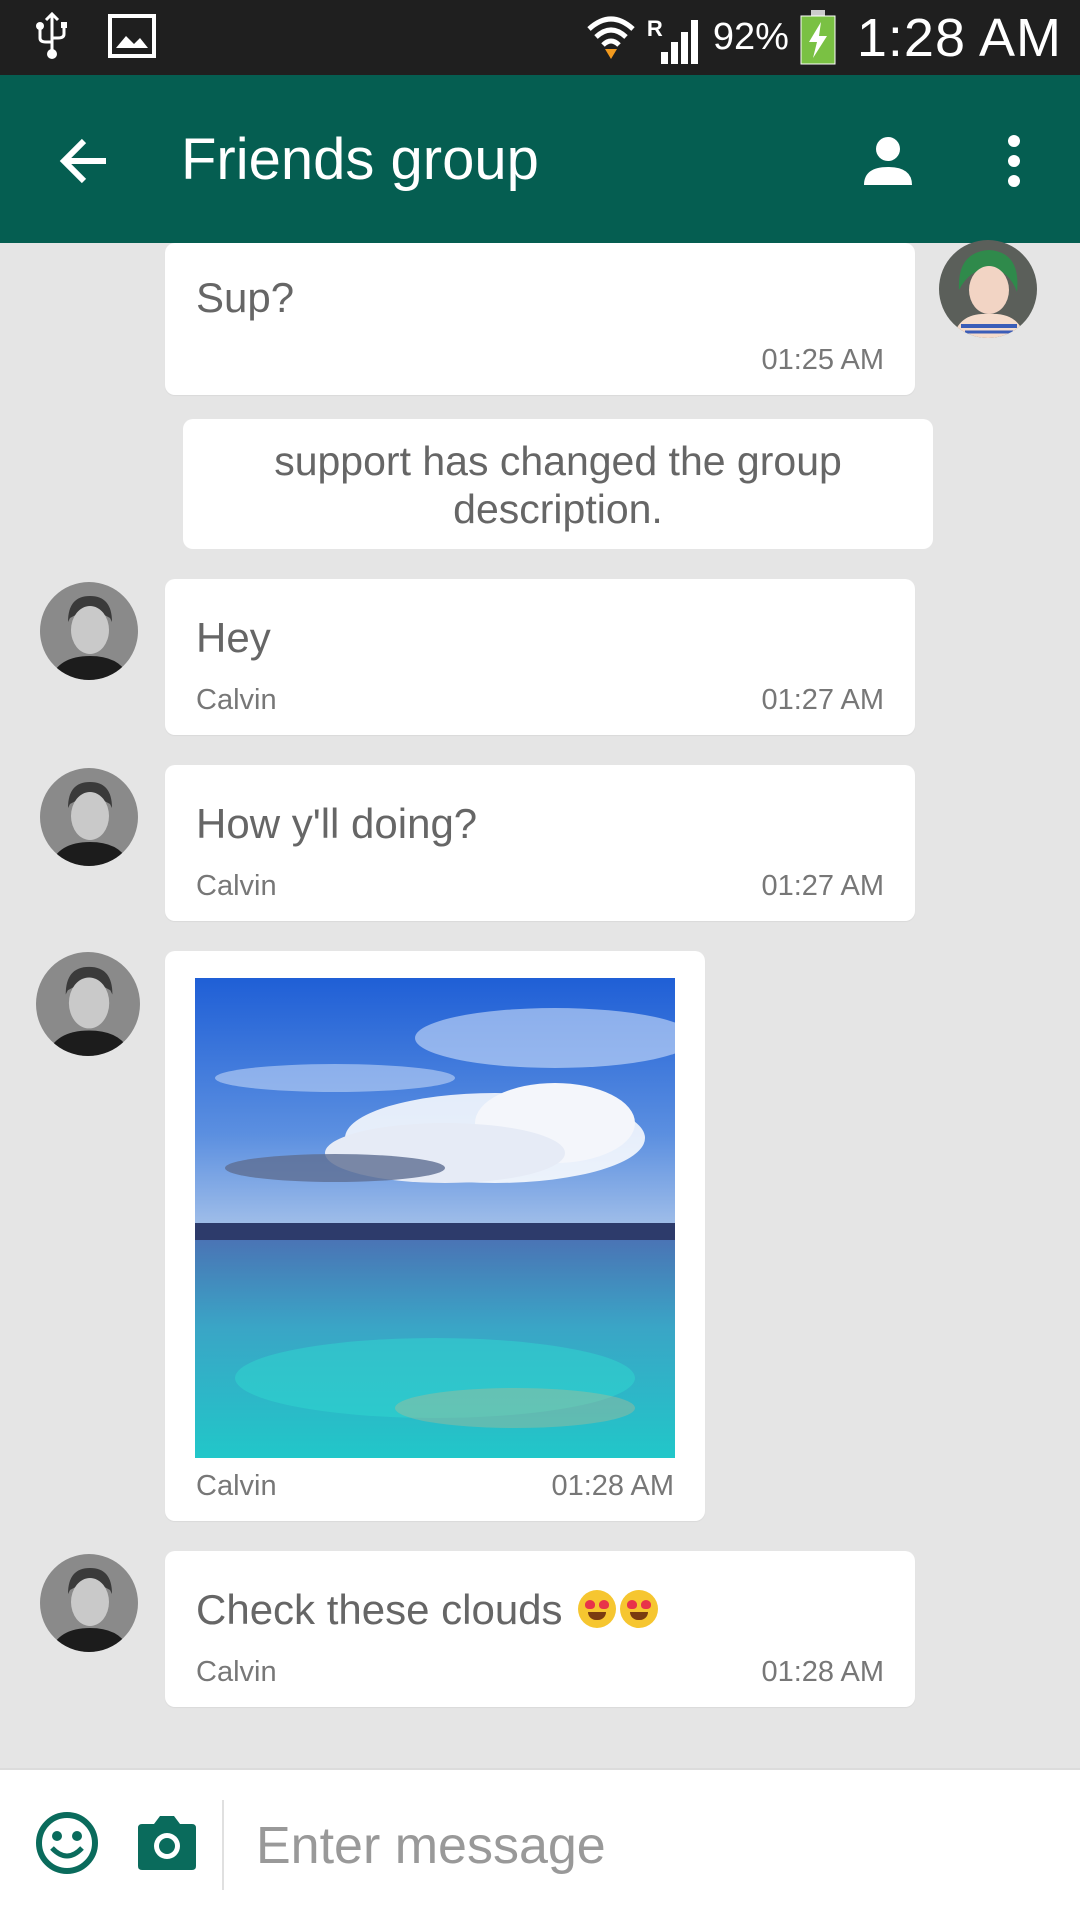  Describe the element at coordinates (360, 159) in the screenshot. I see `chat-title: Friends group` at that location.